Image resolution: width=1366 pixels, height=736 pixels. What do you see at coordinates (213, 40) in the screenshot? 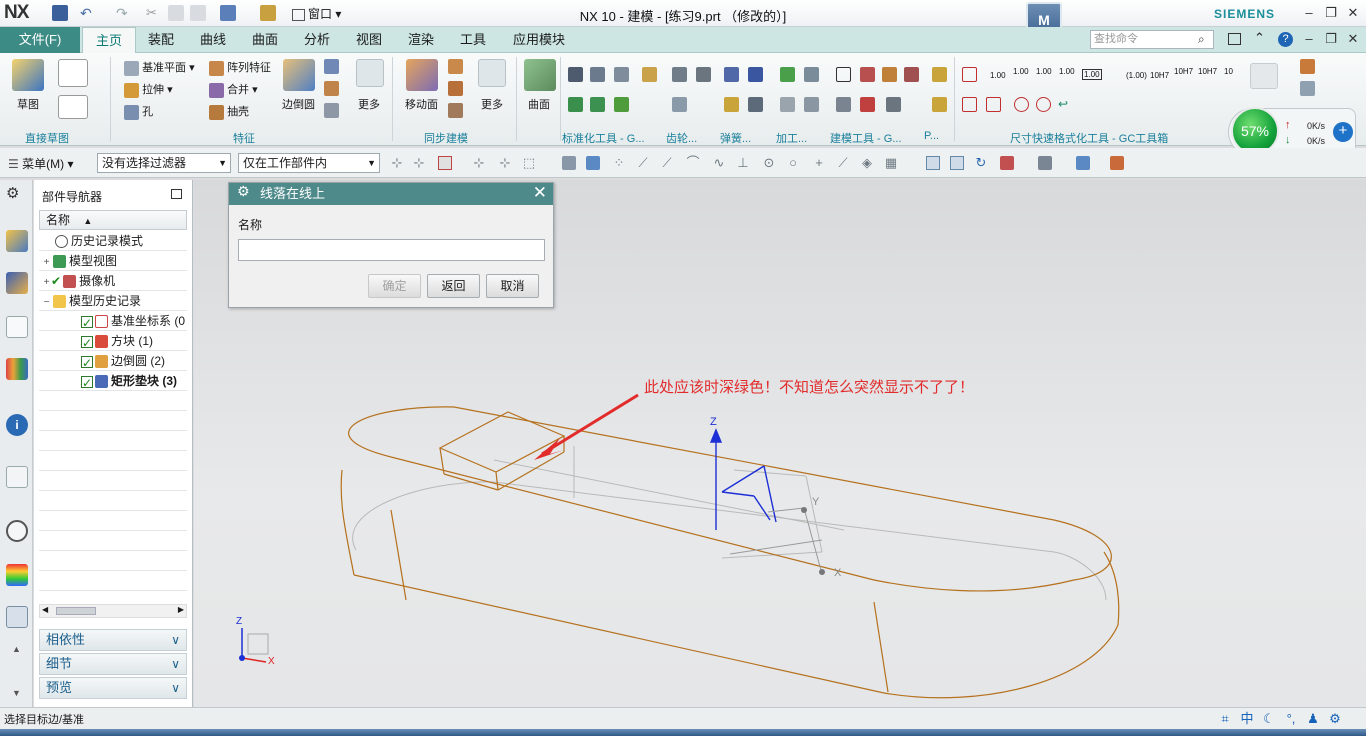
I see `tab-curve: 曲线` at bounding box center [213, 40].